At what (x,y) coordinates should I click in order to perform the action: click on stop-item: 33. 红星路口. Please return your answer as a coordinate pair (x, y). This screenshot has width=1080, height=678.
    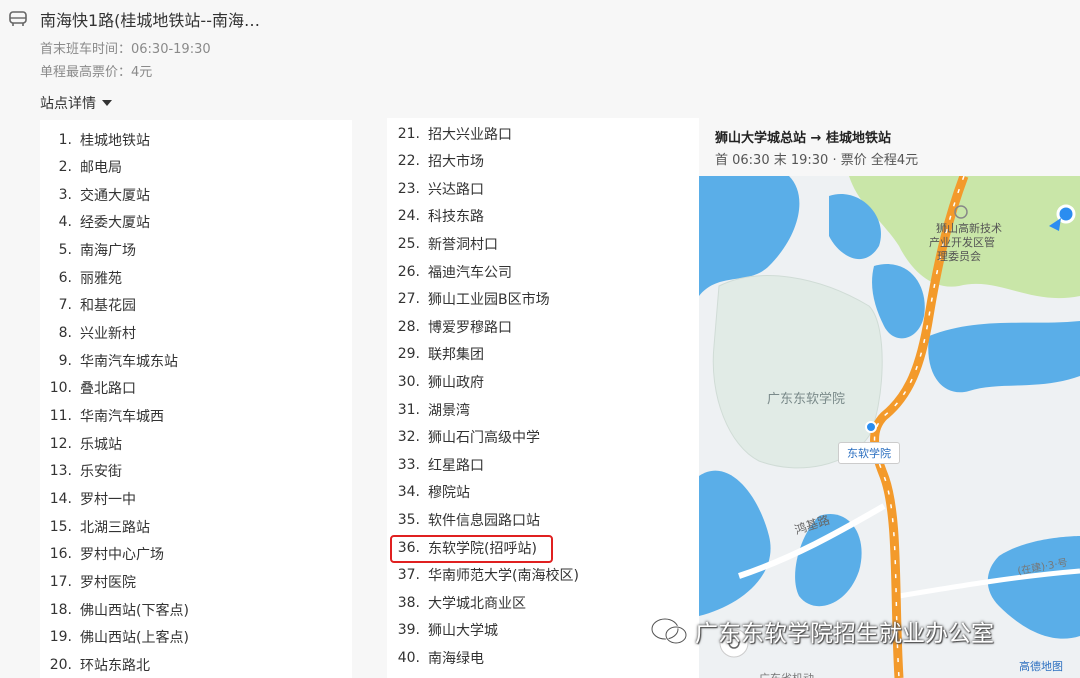
    Looking at the image, I should click on (435, 464).